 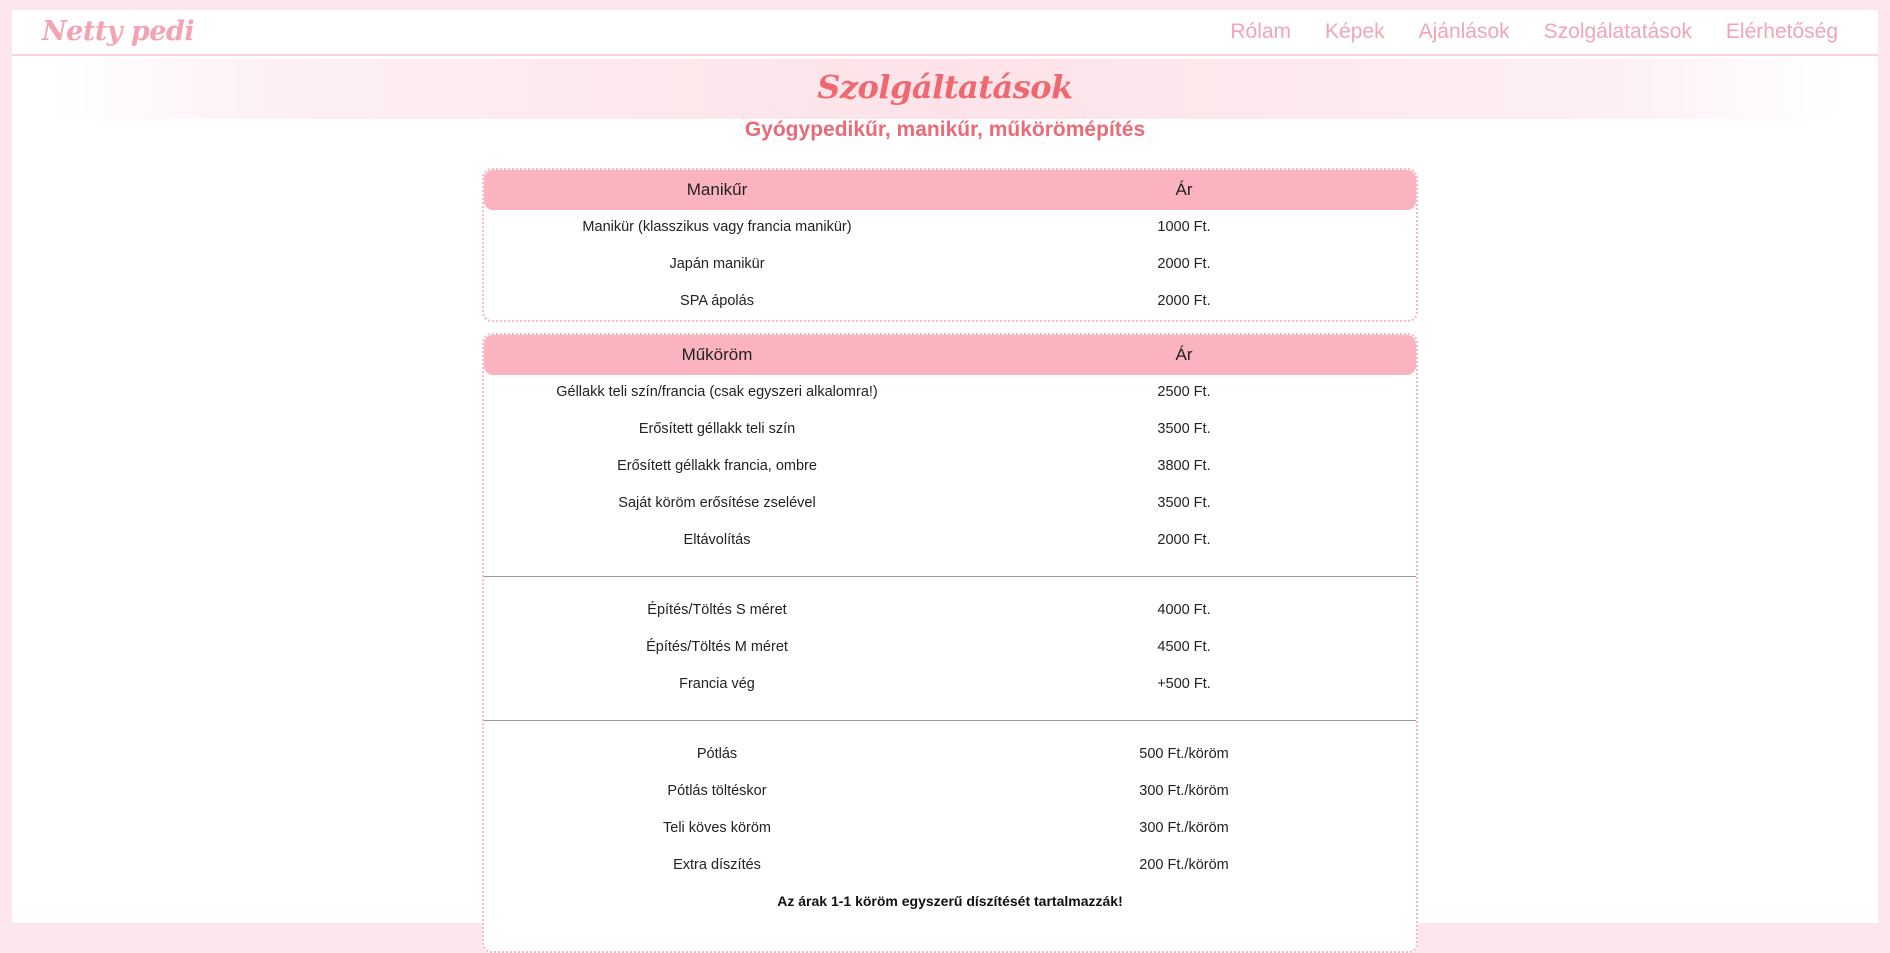 I want to click on table-row: SPA ápolás 2000 Ft., so click(x=950, y=302).